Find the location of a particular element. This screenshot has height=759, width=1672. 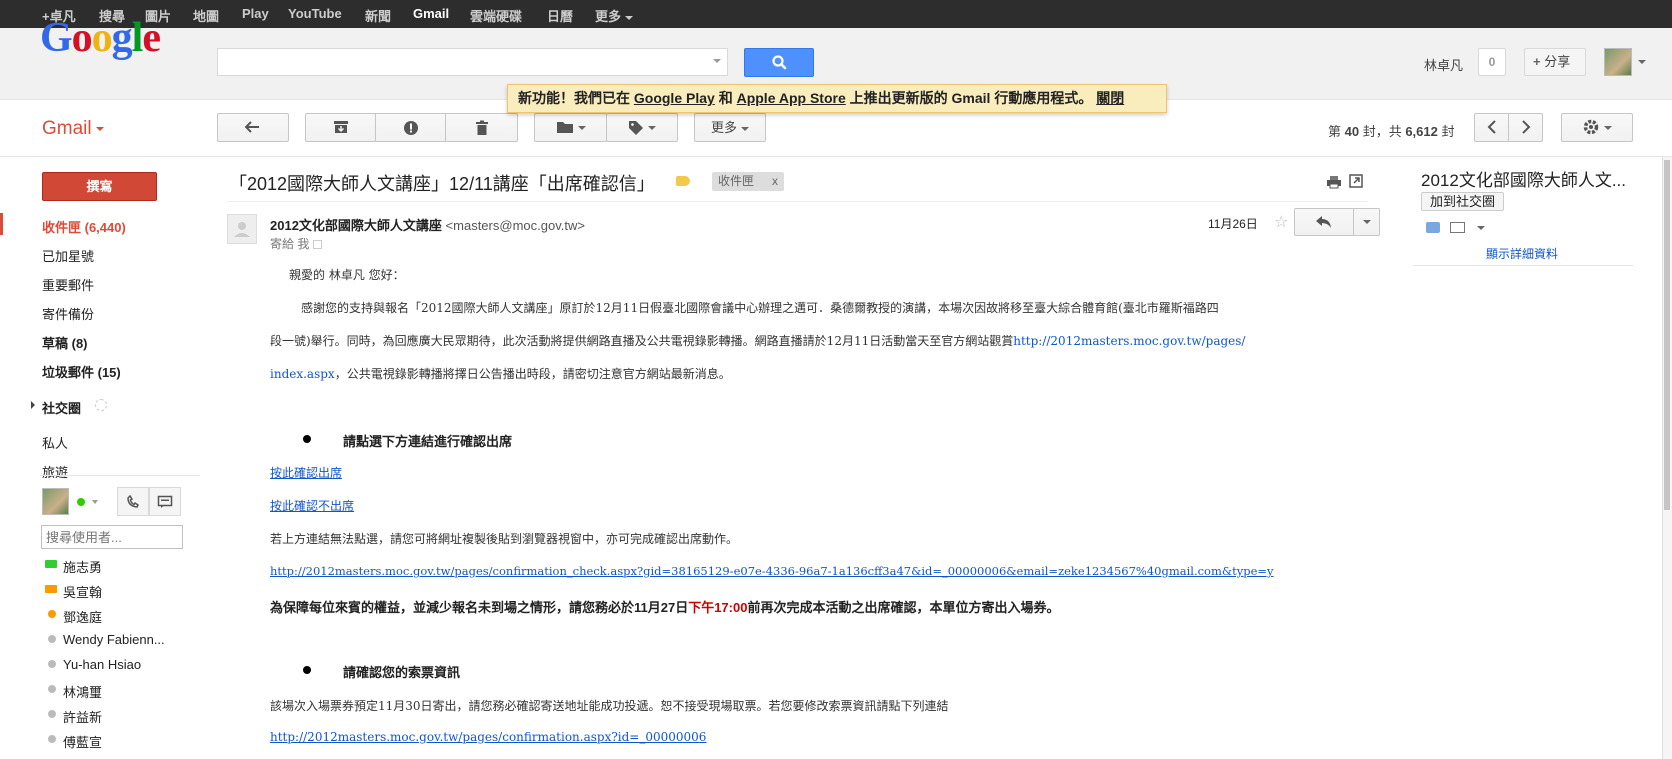

expand-arrow-icon is located at coordinates (33, 405).